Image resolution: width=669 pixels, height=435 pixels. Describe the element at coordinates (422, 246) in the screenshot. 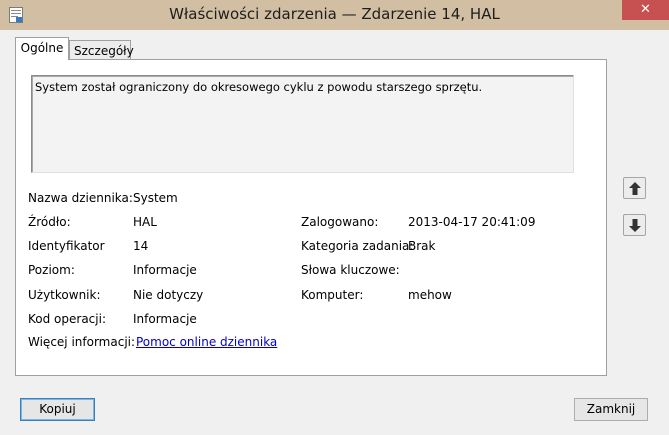

I see `task-category-value: Brak` at that location.